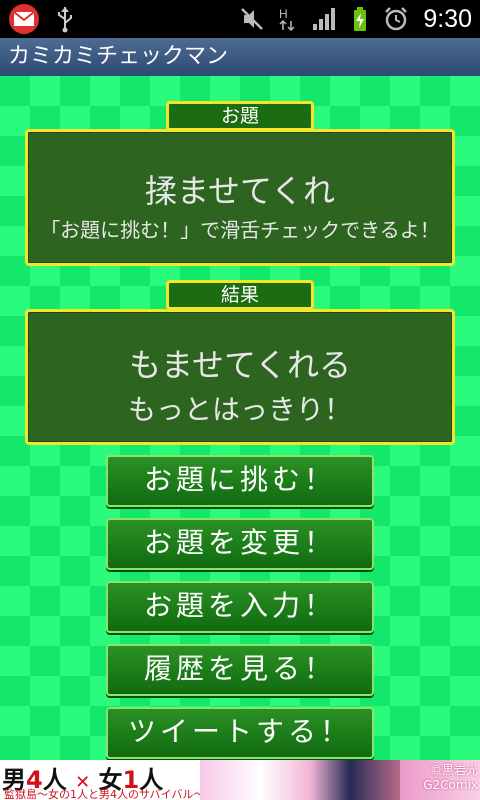 This screenshot has height=800, width=480. What do you see at coordinates (447, 18) in the screenshot?
I see `clock-time: 9:30` at bounding box center [447, 18].